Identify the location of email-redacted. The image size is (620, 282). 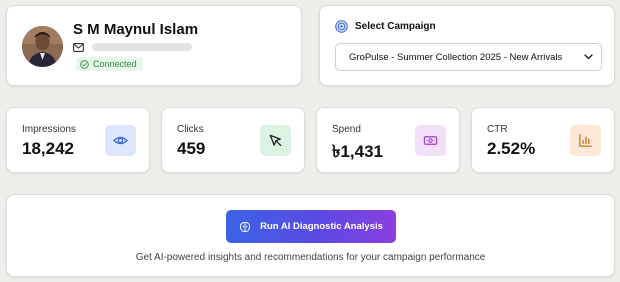
(142, 47).